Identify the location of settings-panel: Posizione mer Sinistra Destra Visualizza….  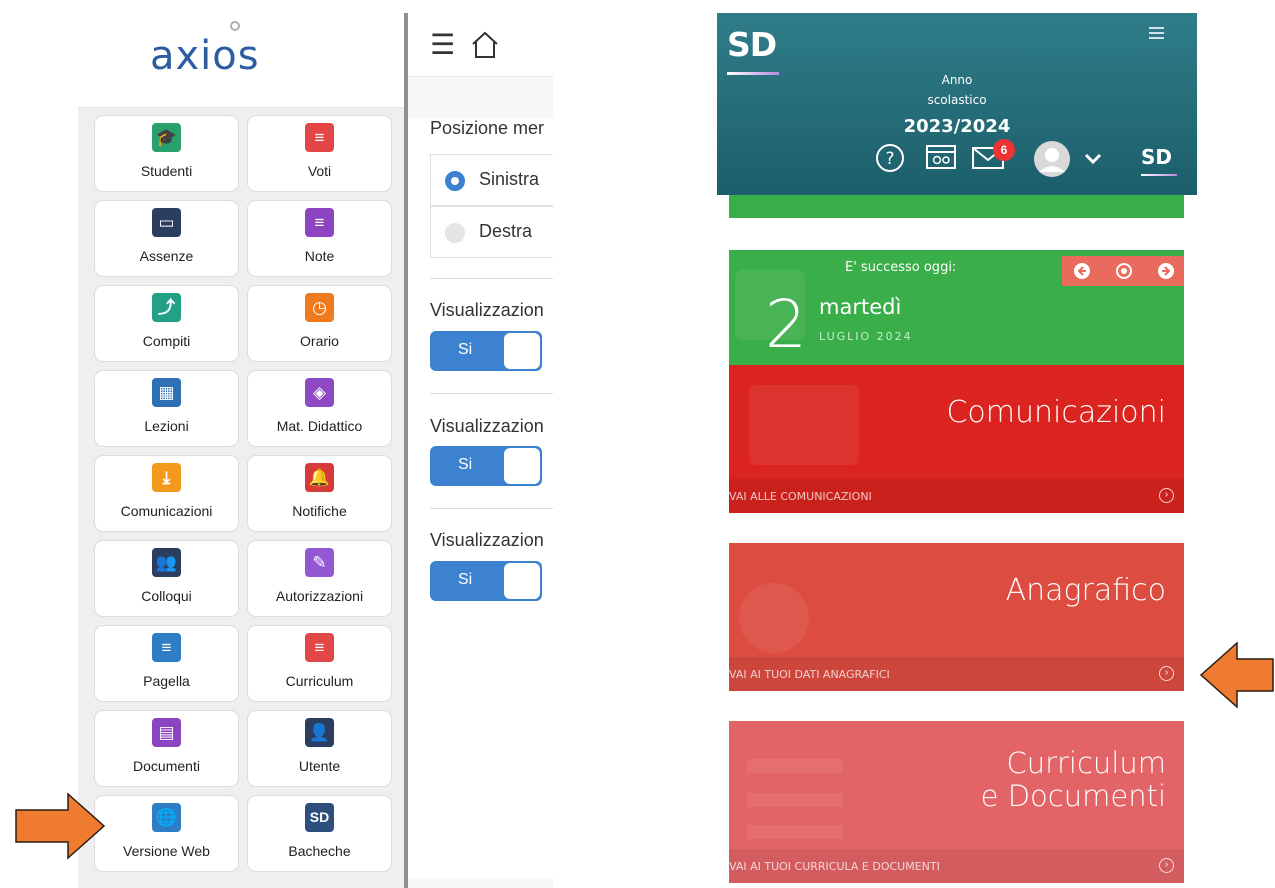
(480, 498).